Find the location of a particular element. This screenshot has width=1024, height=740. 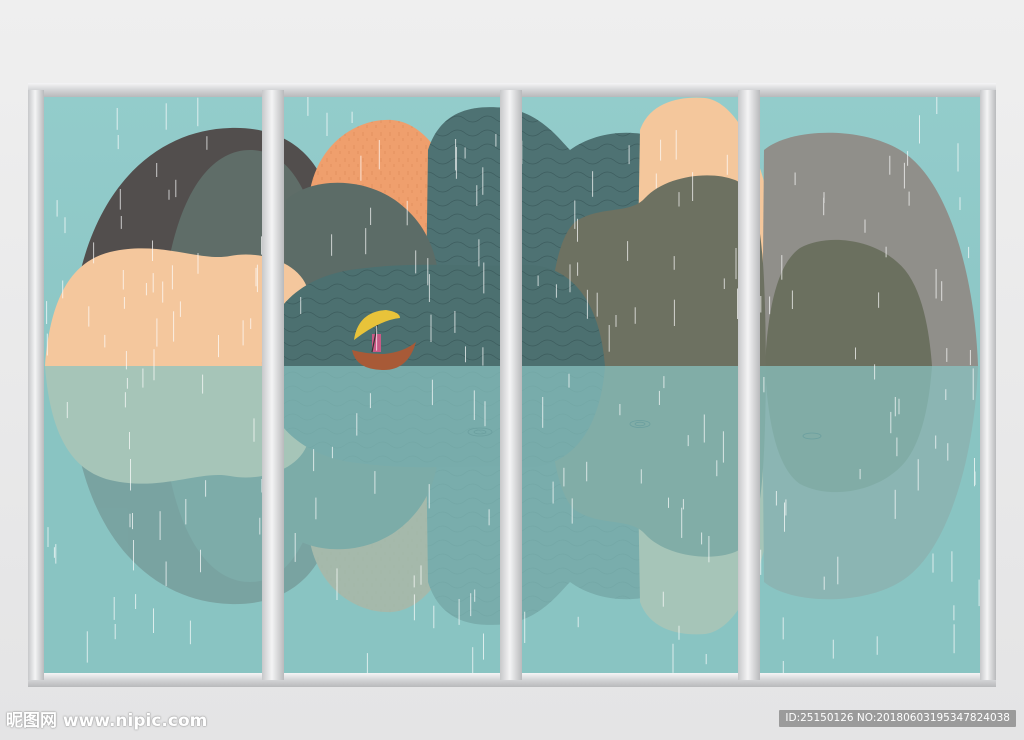

site-watermark-text: 昵图网 www.nipic.com is located at coordinates (107, 721).